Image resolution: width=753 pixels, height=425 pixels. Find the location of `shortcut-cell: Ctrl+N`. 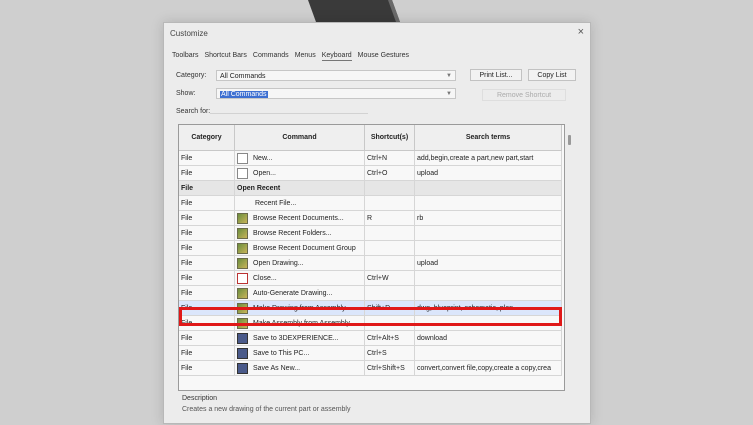

shortcut-cell: Ctrl+N is located at coordinates (390, 158).